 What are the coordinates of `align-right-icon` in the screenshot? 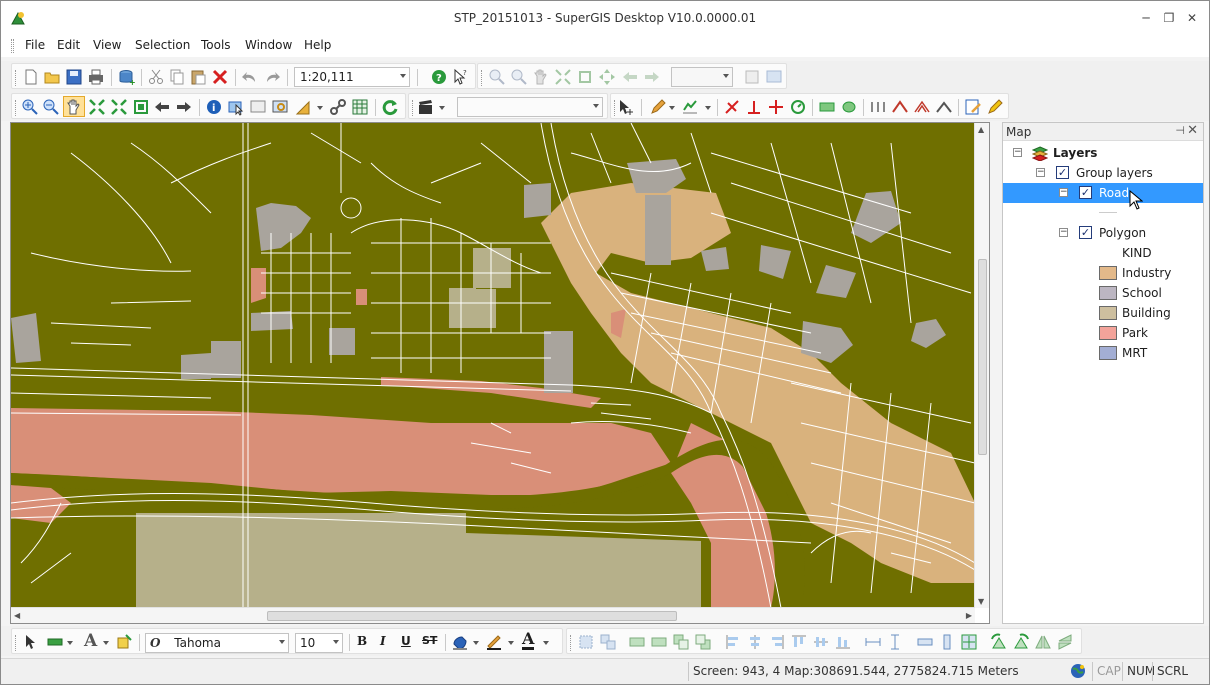 It's located at (777, 642).